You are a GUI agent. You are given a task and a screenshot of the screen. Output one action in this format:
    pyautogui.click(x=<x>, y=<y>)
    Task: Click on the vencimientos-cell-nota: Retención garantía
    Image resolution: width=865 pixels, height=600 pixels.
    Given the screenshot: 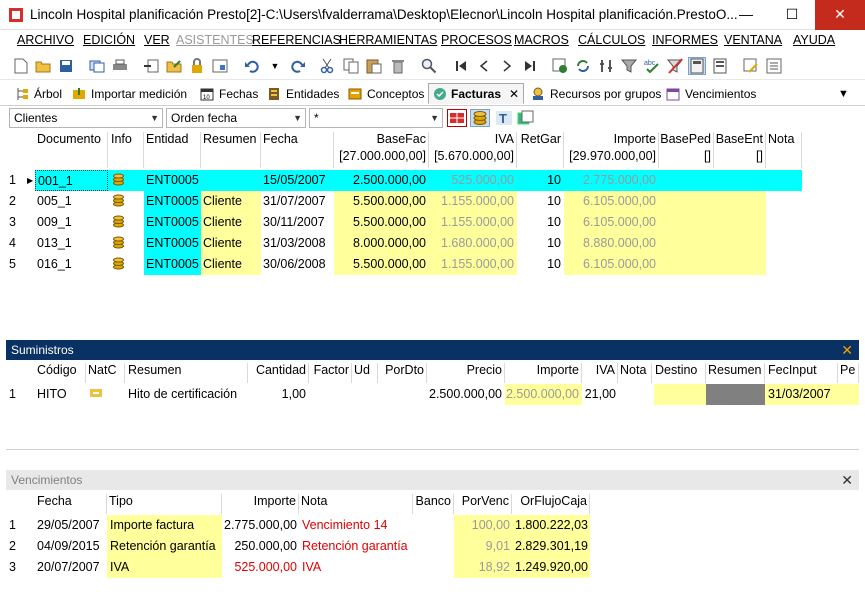 What is the action you would take?
    pyautogui.click(x=356, y=546)
    